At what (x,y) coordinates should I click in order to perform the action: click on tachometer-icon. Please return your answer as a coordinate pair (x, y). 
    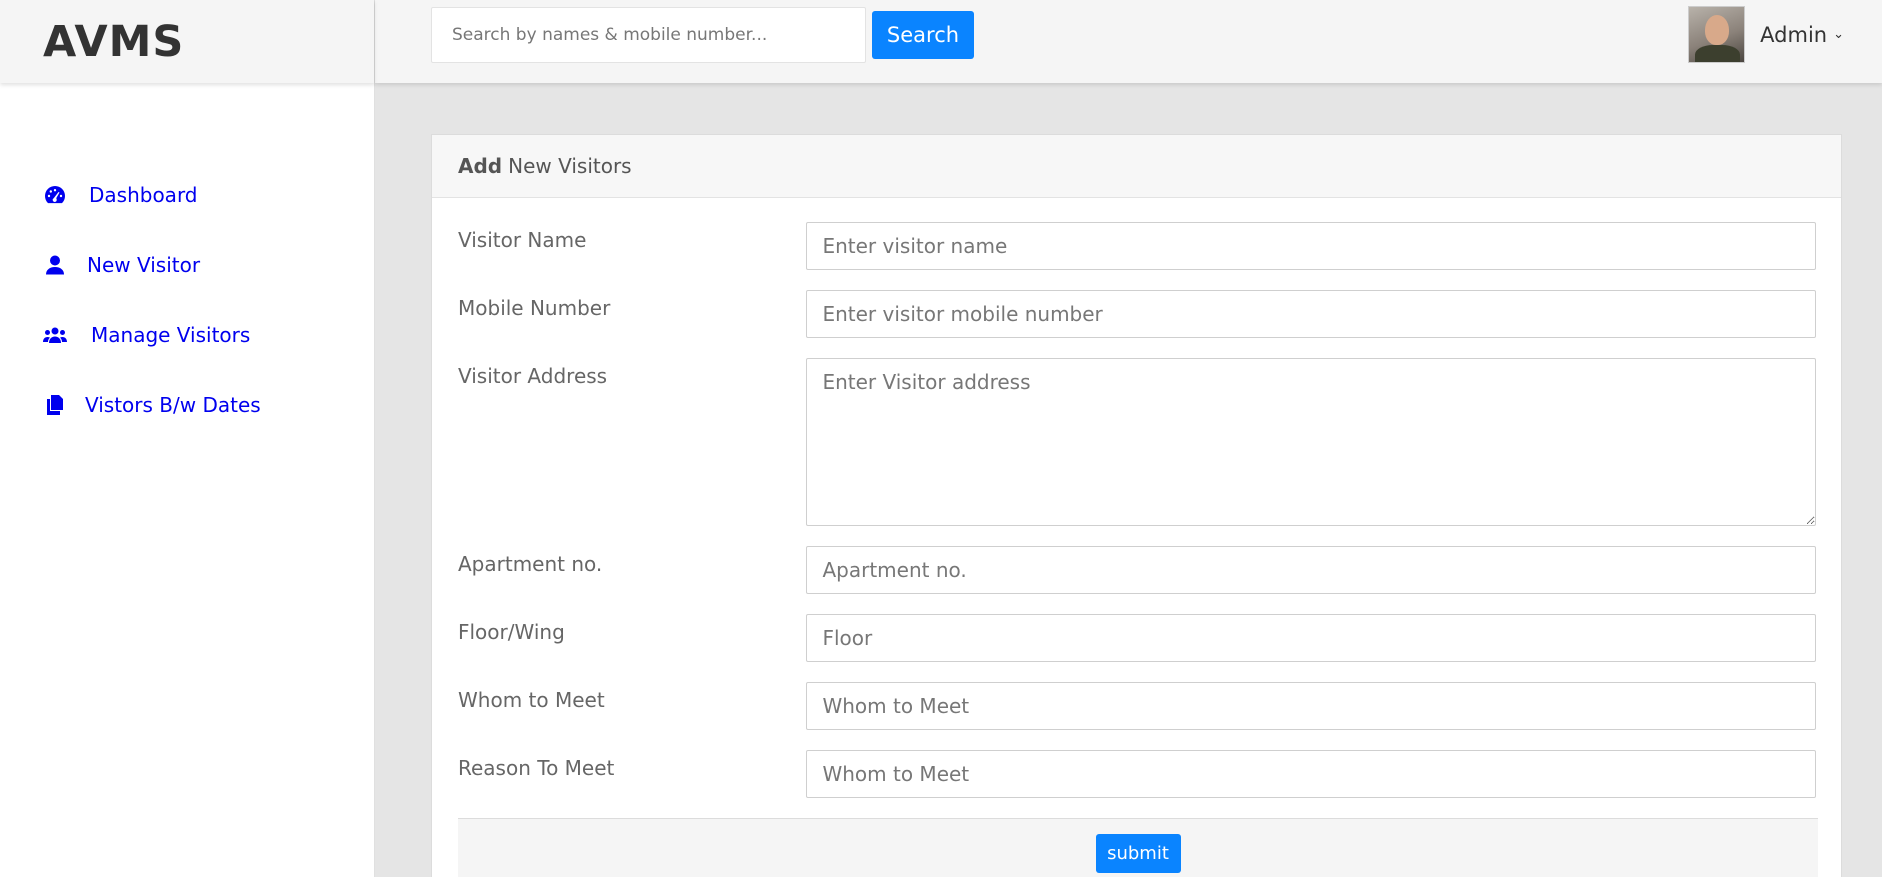
    Looking at the image, I should click on (55, 195).